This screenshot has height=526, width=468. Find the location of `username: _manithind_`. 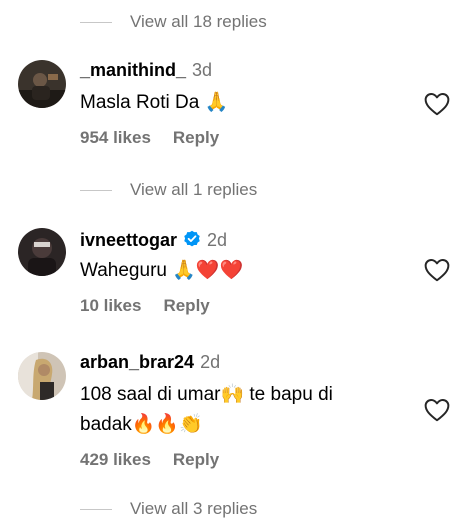

username: _manithind_ is located at coordinates (133, 70).